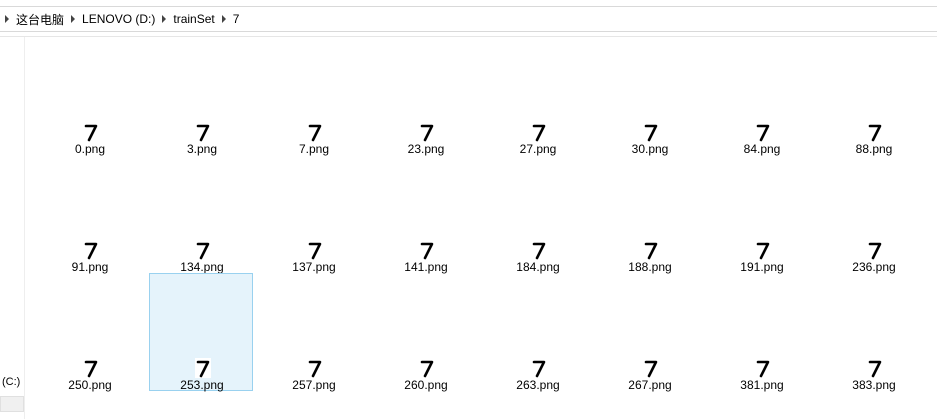  I want to click on file-item: 257.png, so click(313, 332).